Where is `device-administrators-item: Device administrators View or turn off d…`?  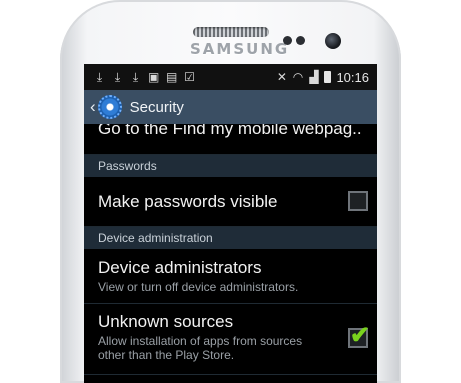 device-administrators-item: Device administrators View or turn off d… is located at coordinates (230, 276).